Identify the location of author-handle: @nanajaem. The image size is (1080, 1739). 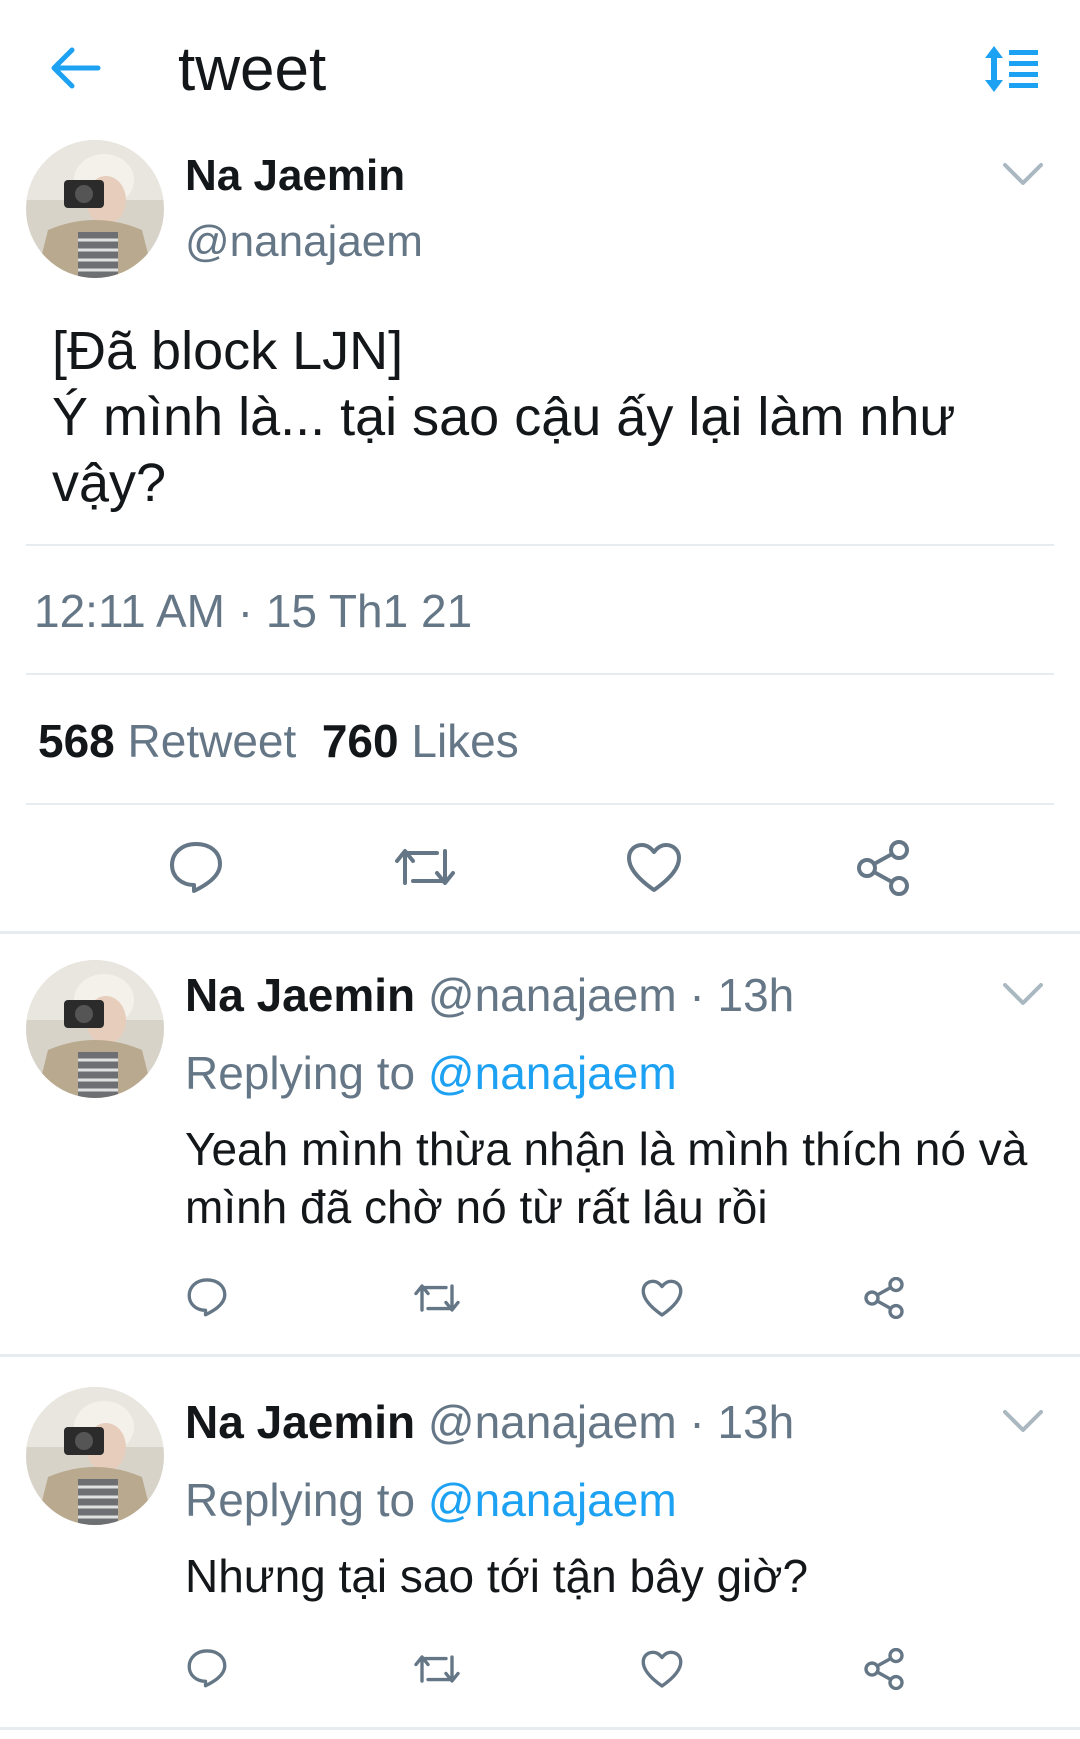
(304, 242).